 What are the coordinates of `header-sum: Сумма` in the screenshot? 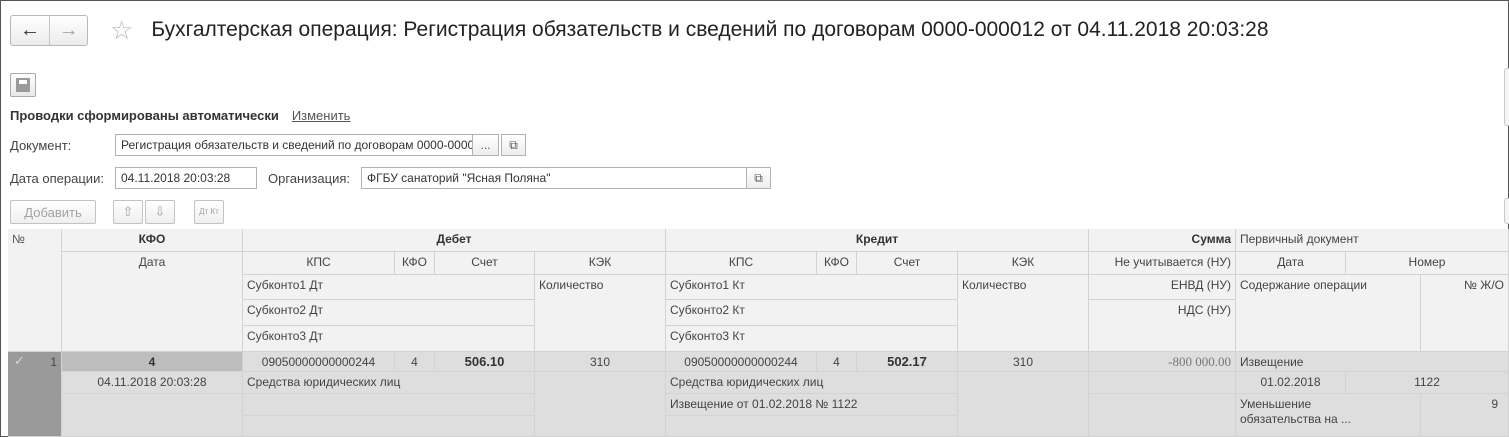 It's located at (1162, 240).